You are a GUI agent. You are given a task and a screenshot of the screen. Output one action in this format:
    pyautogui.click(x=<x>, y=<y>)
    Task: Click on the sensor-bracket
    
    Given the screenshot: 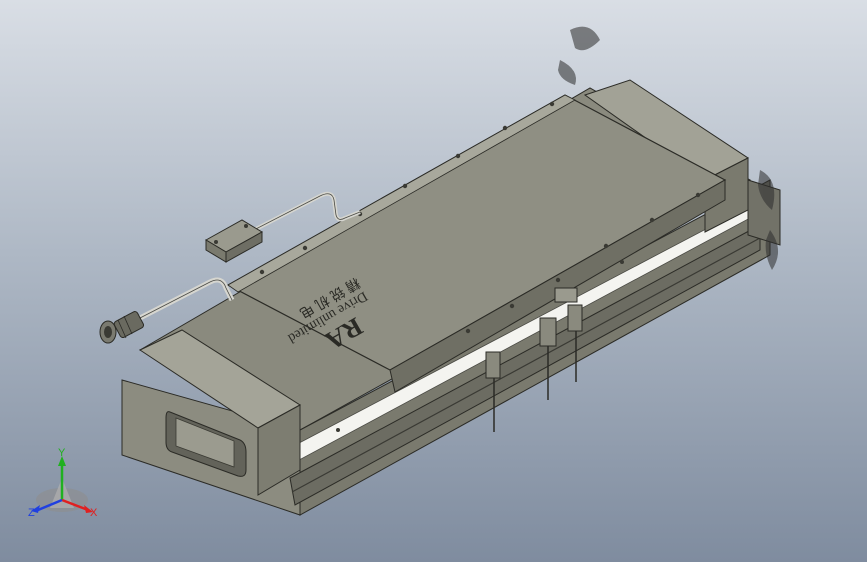 What is the action you would take?
    pyautogui.click(x=566, y=295)
    